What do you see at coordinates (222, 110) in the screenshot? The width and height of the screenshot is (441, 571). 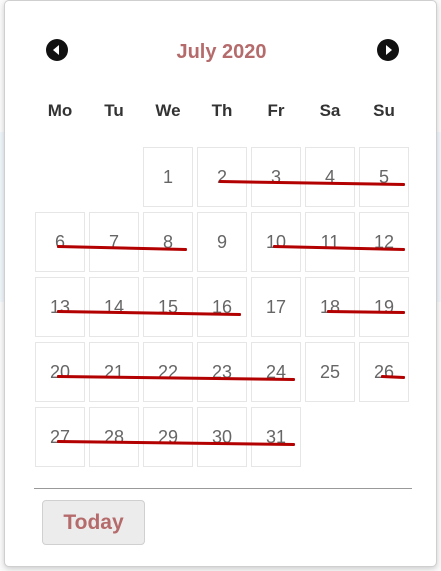 I see `weekday-th: Th` at bounding box center [222, 110].